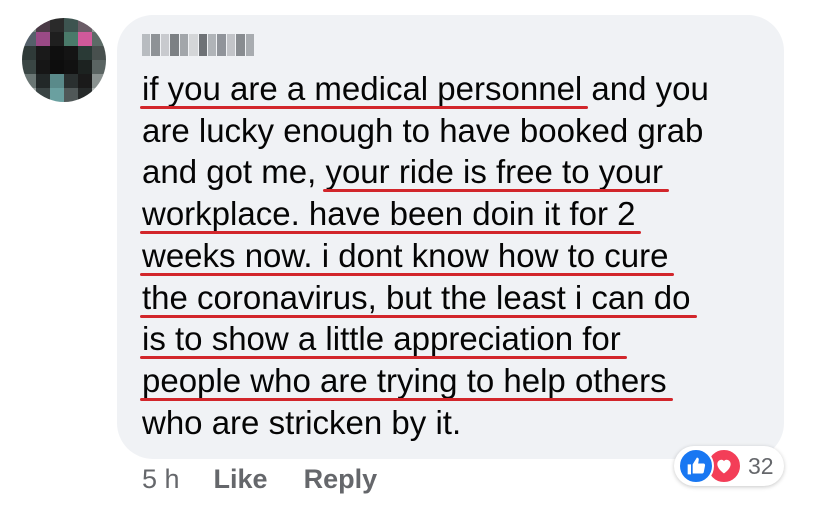  Describe the element at coordinates (302, 422) in the screenshot. I see `text-segment: who are stricken by it.` at that location.